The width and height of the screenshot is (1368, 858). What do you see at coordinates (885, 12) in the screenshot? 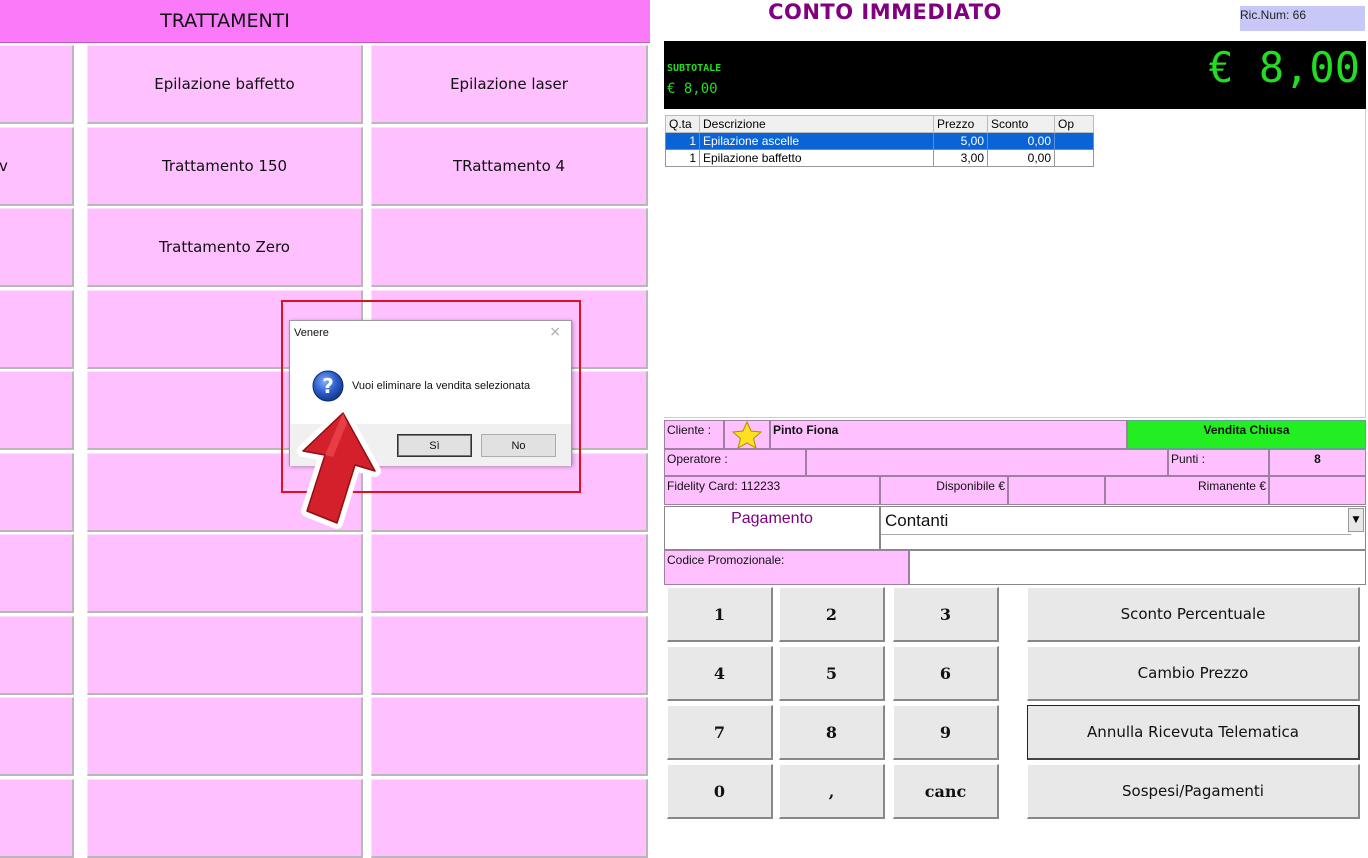
I see `page-title: CONTO IMMEDIATO` at bounding box center [885, 12].